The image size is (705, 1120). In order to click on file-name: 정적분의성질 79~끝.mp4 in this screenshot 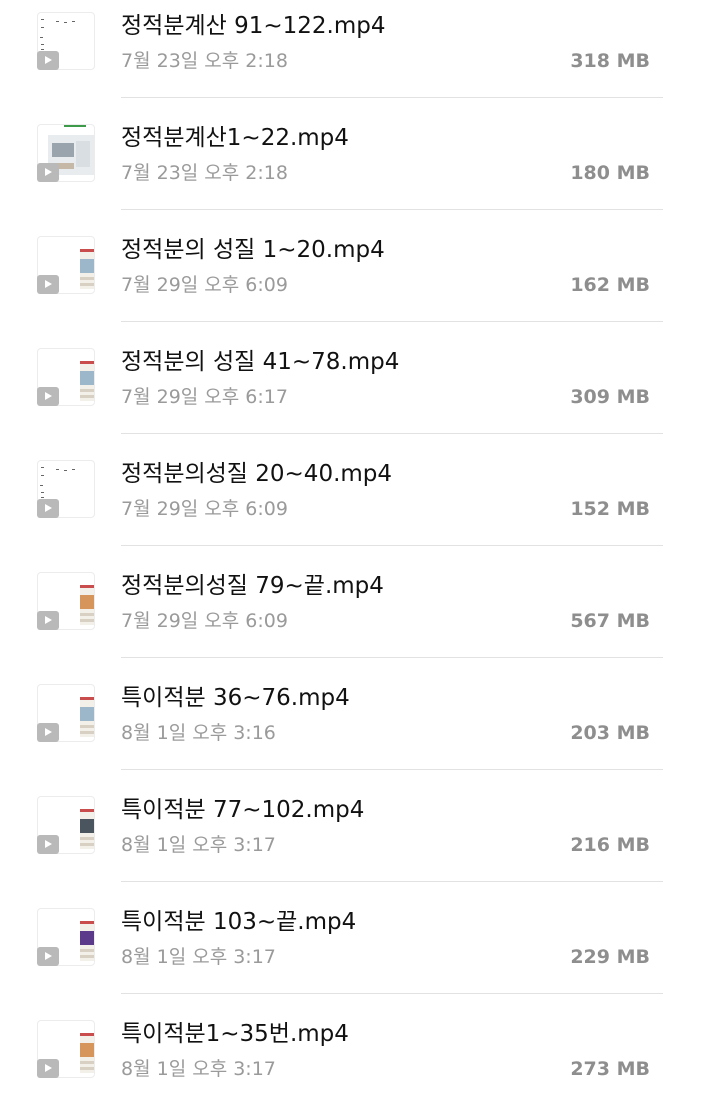, I will do `click(252, 586)`.